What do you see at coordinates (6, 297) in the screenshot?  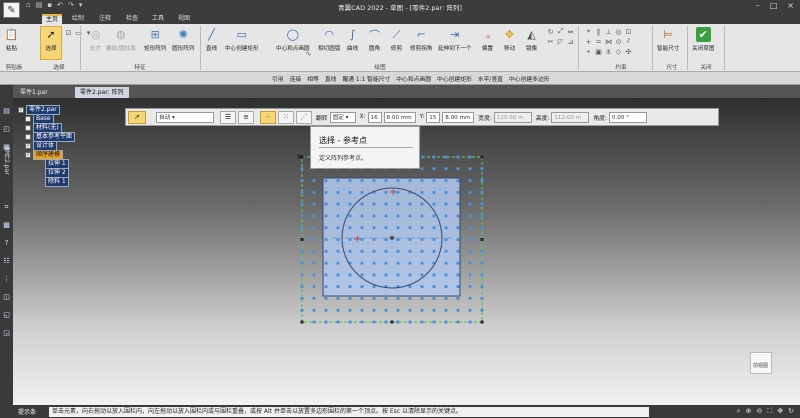 I see `feature-icon: ◫` at bounding box center [6, 297].